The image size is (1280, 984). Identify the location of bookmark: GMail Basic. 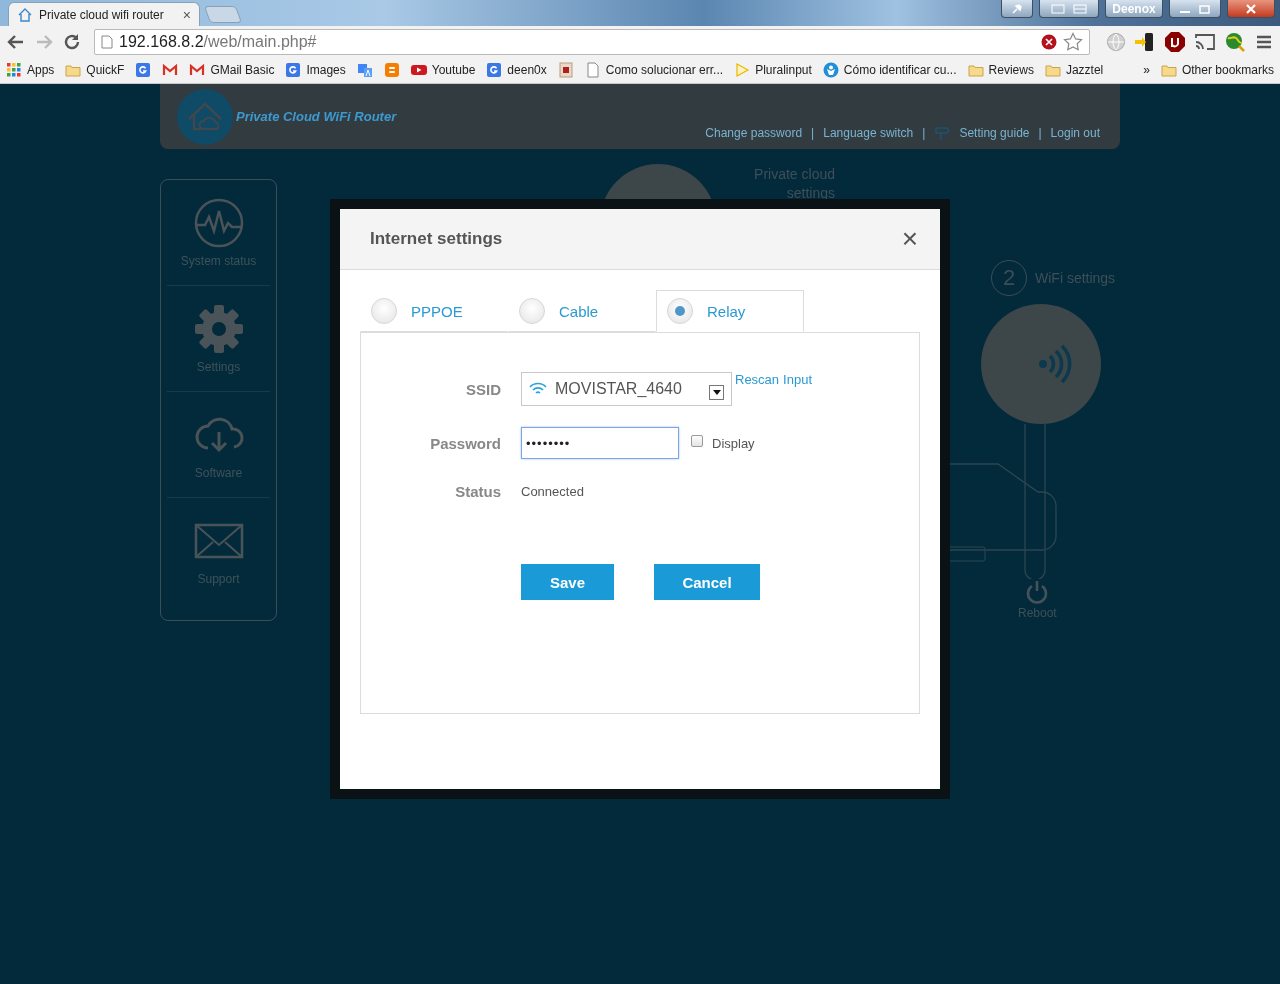
(232, 70).